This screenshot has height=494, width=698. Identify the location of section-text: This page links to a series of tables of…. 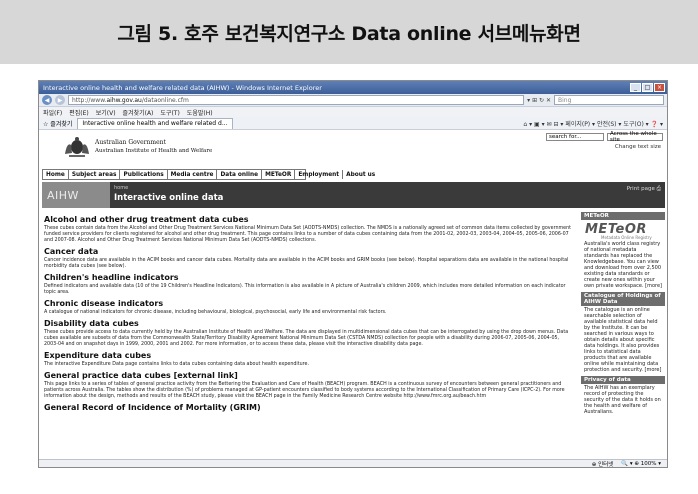
(304, 390).